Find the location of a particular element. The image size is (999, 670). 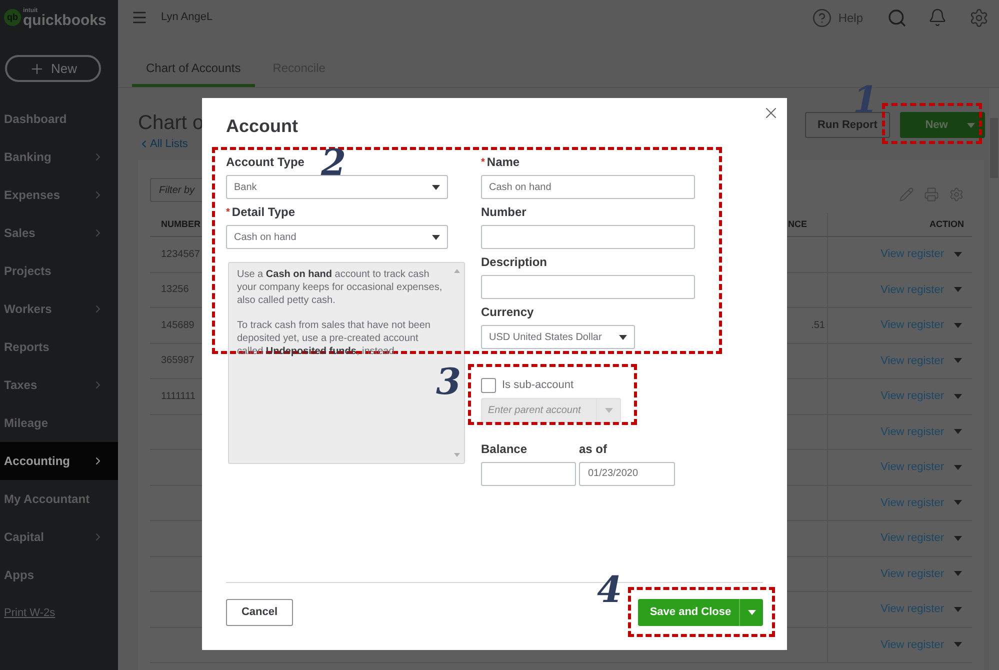

field-label: Detail Type is located at coordinates (264, 212).